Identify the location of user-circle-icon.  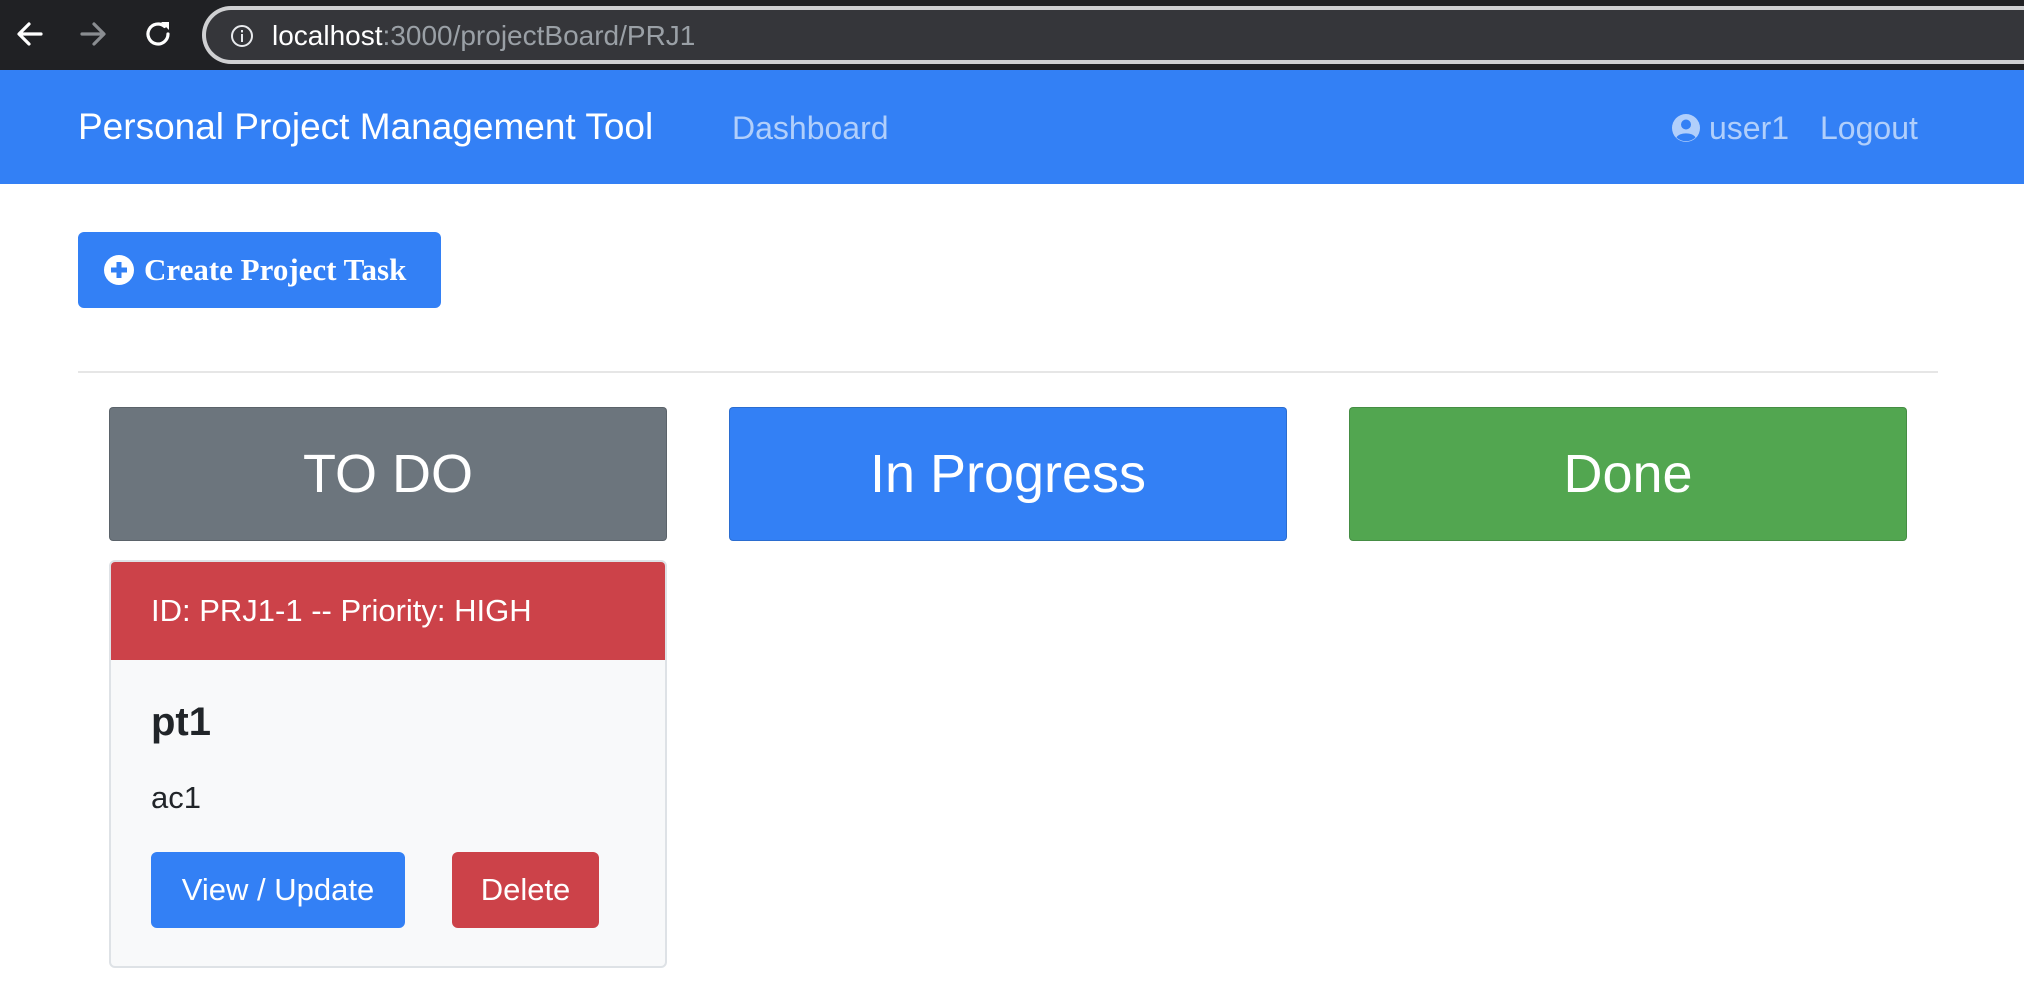
(1686, 128).